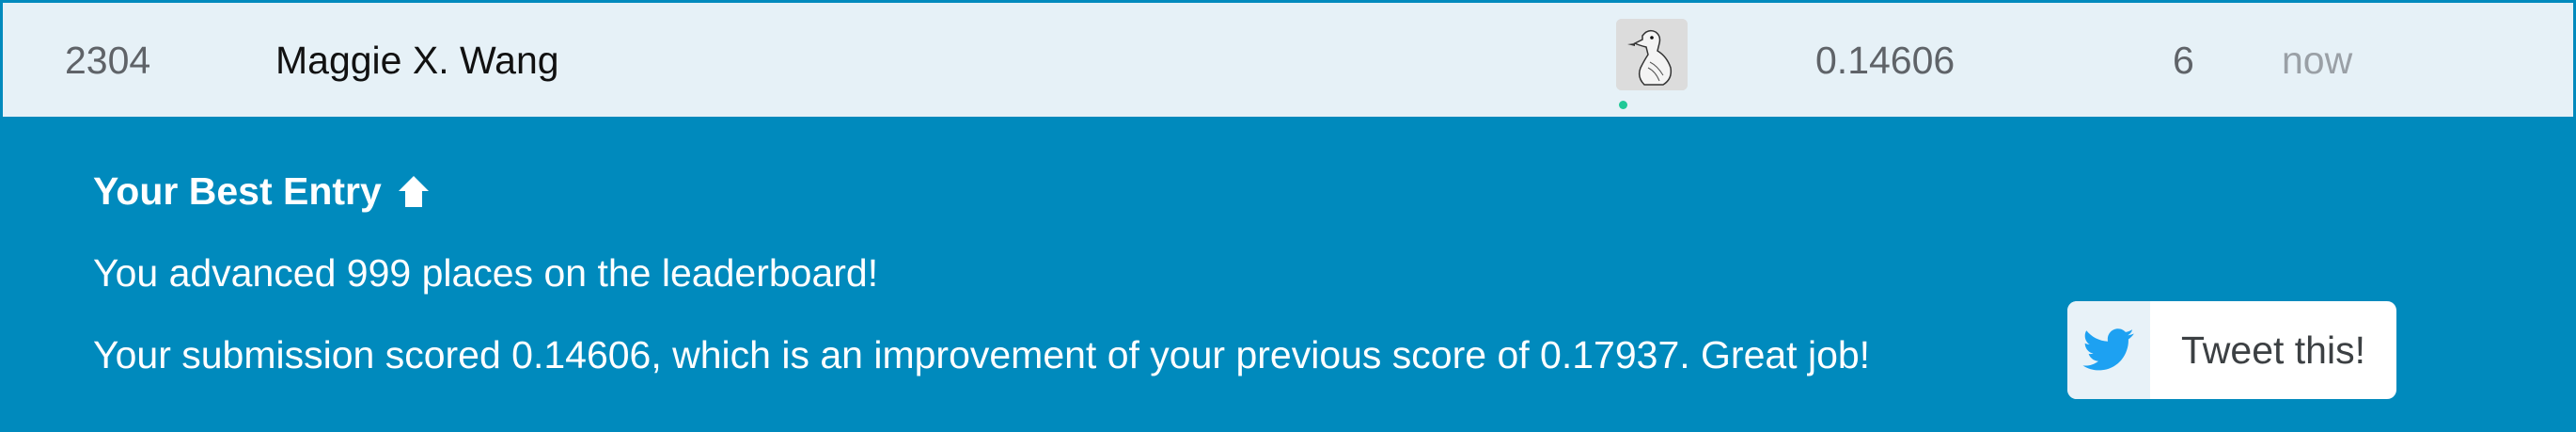 The image size is (2576, 432). Describe the element at coordinates (108, 60) in the screenshot. I see `rank-cell: 2304` at that location.